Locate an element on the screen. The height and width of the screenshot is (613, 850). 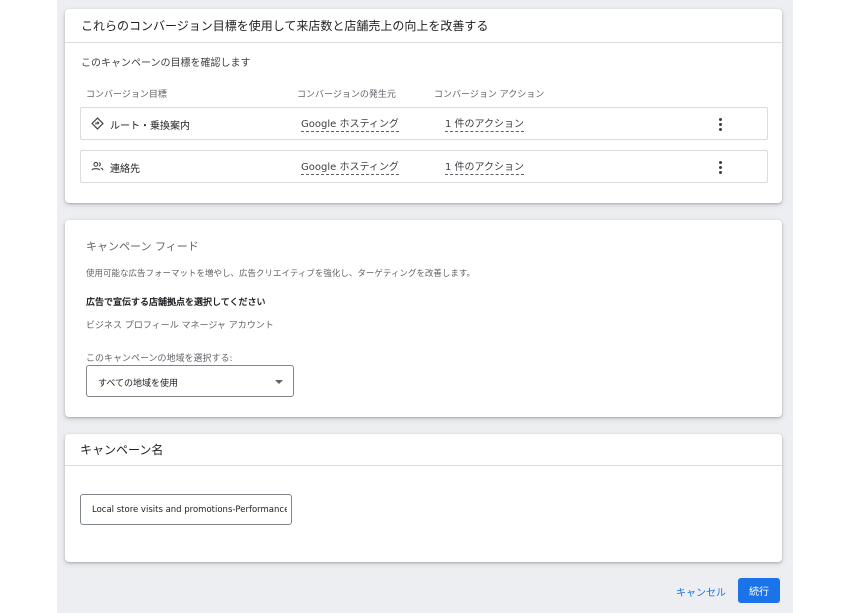
conversion-goals-subtitle: このキャンペーンの目標を確認します is located at coordinates (166, 63).